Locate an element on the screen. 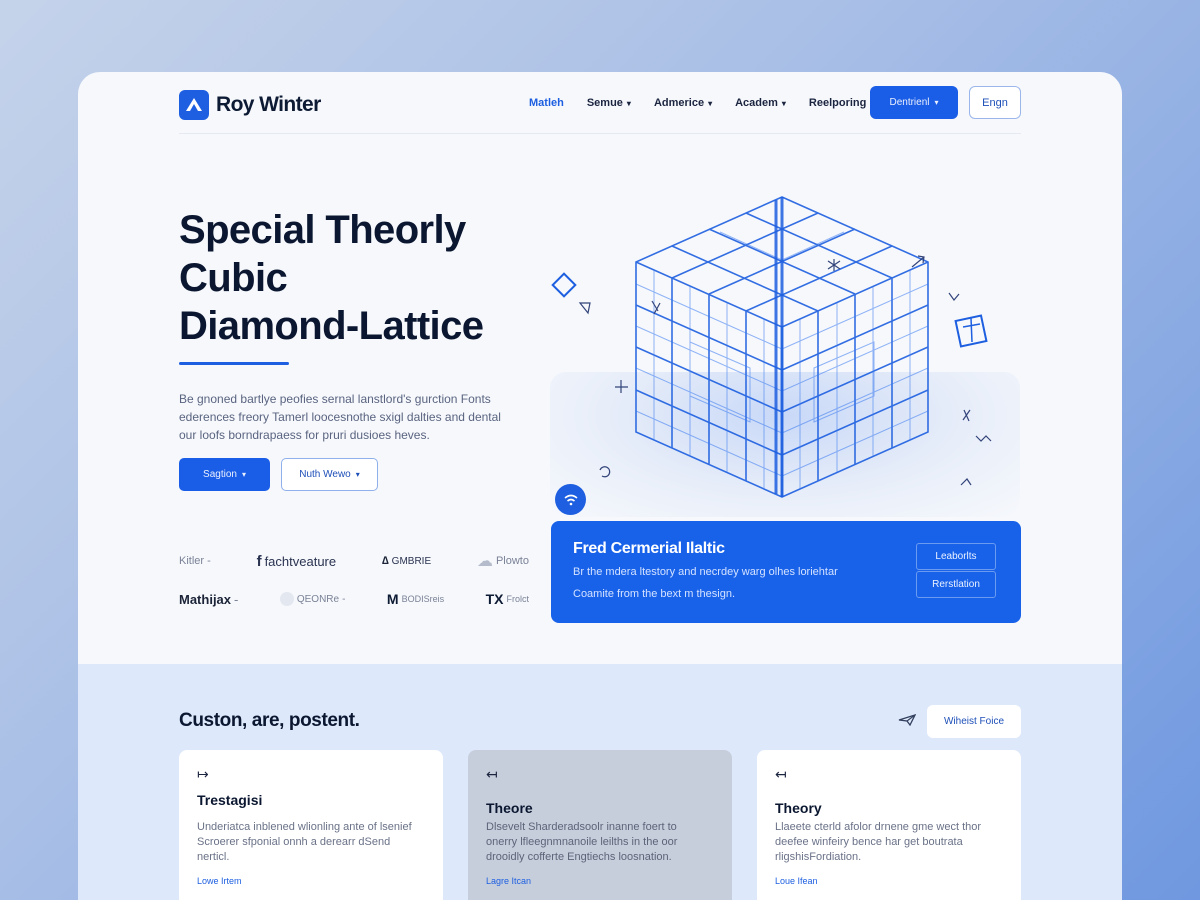 The image size is (1200, 900). partner-logo-mathijax: Mathijax - is located at coordinates (208, 599).